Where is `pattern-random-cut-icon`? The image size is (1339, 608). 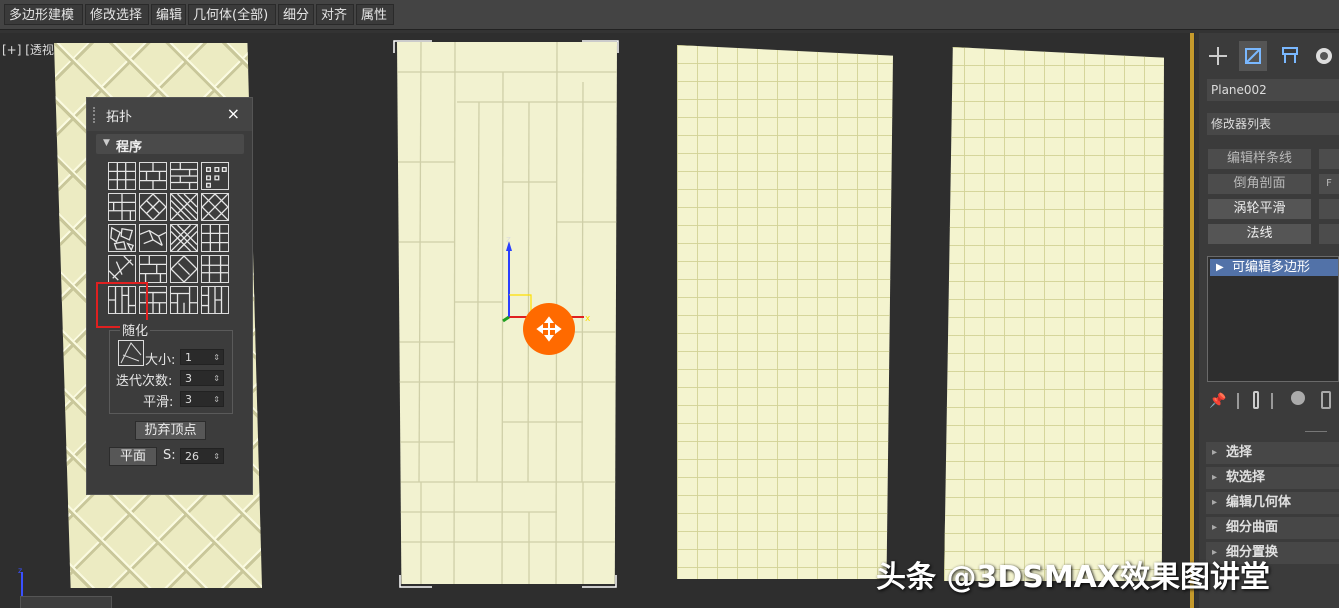
pattern-random-cut-icon is located at coordinates (122, 269).